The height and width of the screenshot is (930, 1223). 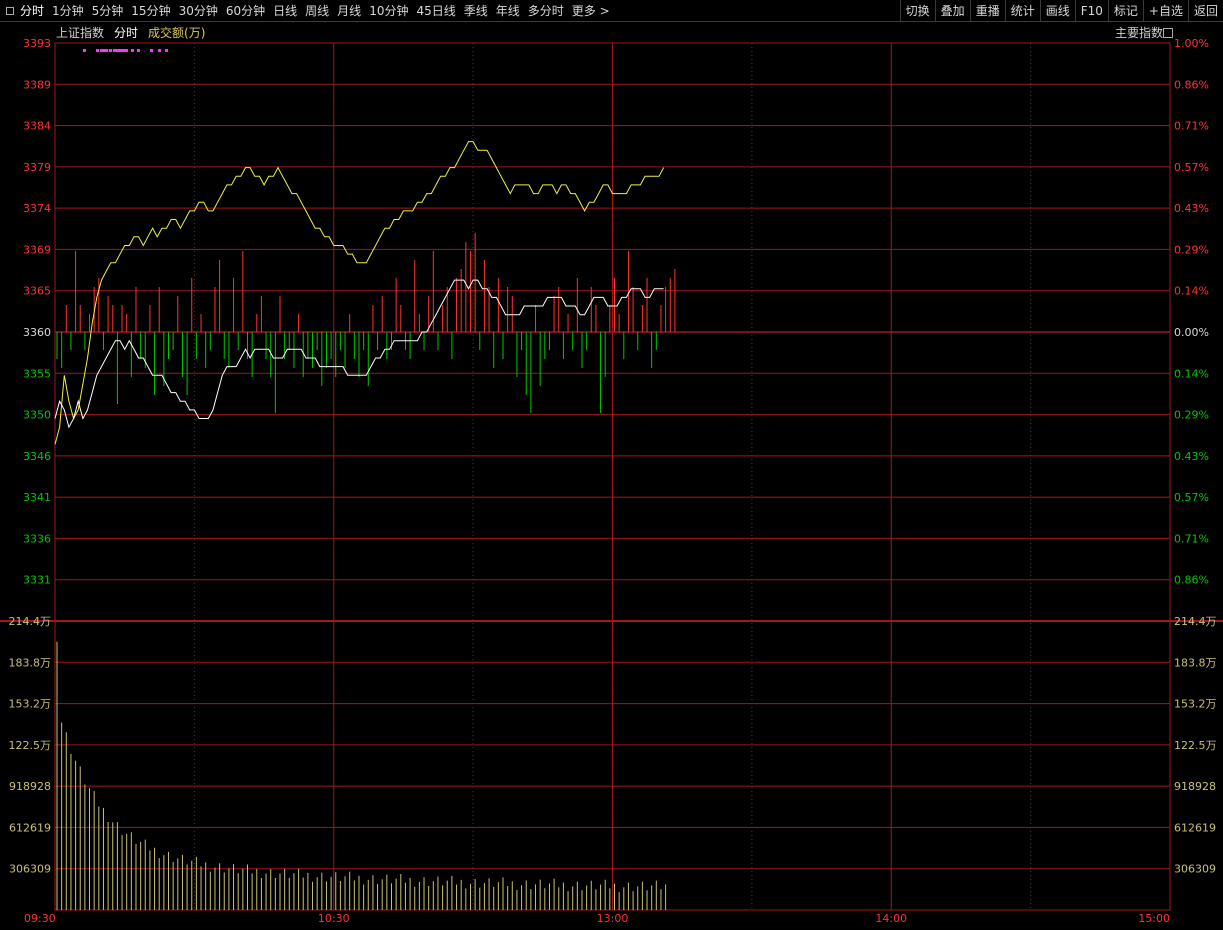 What do you see at coordinates (1191, 332) in the screenshot?
I see `price-label-right: 0.00%` at bounding box center [1191, 332].